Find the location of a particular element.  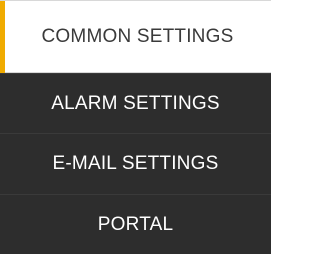

menu-item-label: ALARM SETTINGS is located at coordinates (135, 103).